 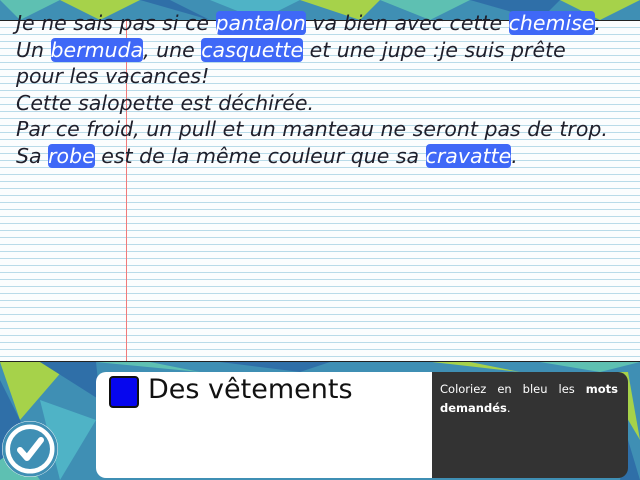 What do you see at coordinates (124, 392) in the screenshot?
I see `blue-color-swatch` at bounding box center [124, 392].